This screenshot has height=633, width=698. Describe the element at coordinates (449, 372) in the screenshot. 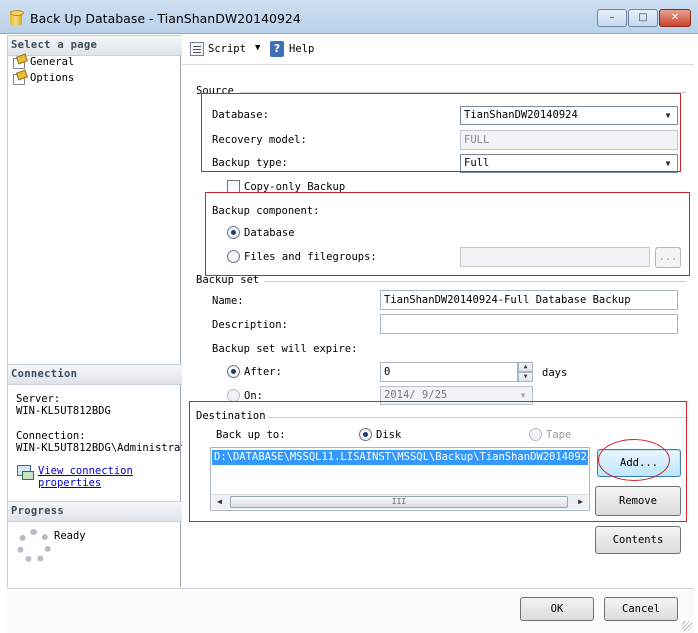

I see `expire-after-days-input: 0` at that location.